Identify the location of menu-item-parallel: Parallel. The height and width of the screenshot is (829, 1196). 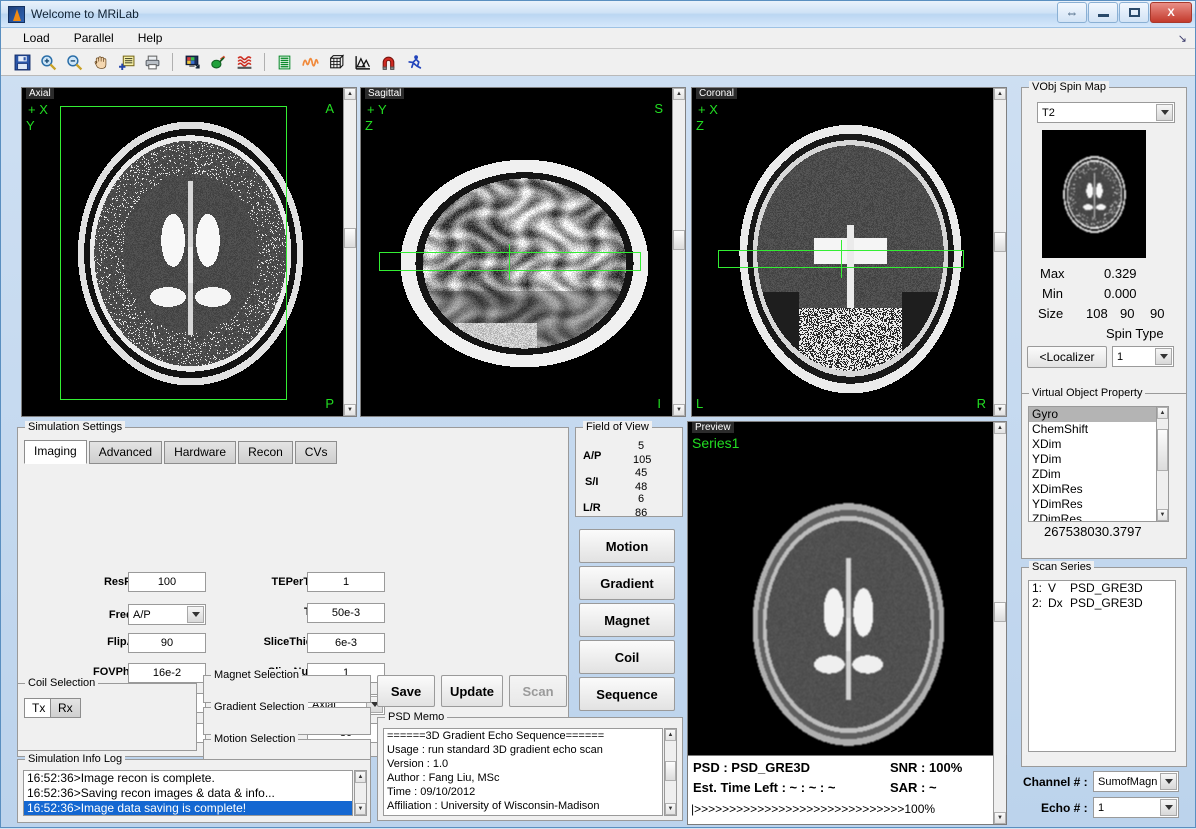
(94, 38).